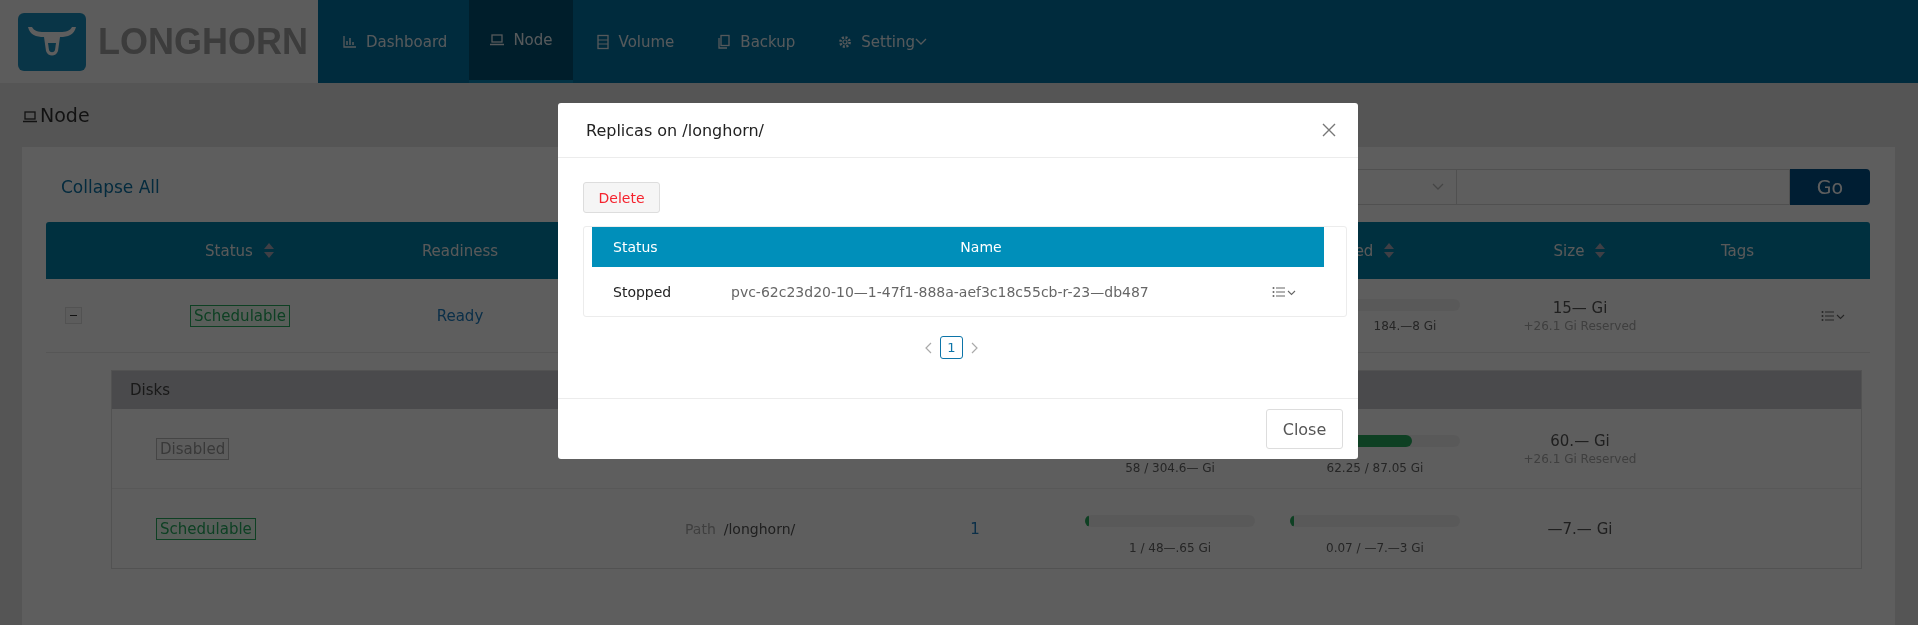  I want to click on table-cell-text: Stopped, so click(642, 291).